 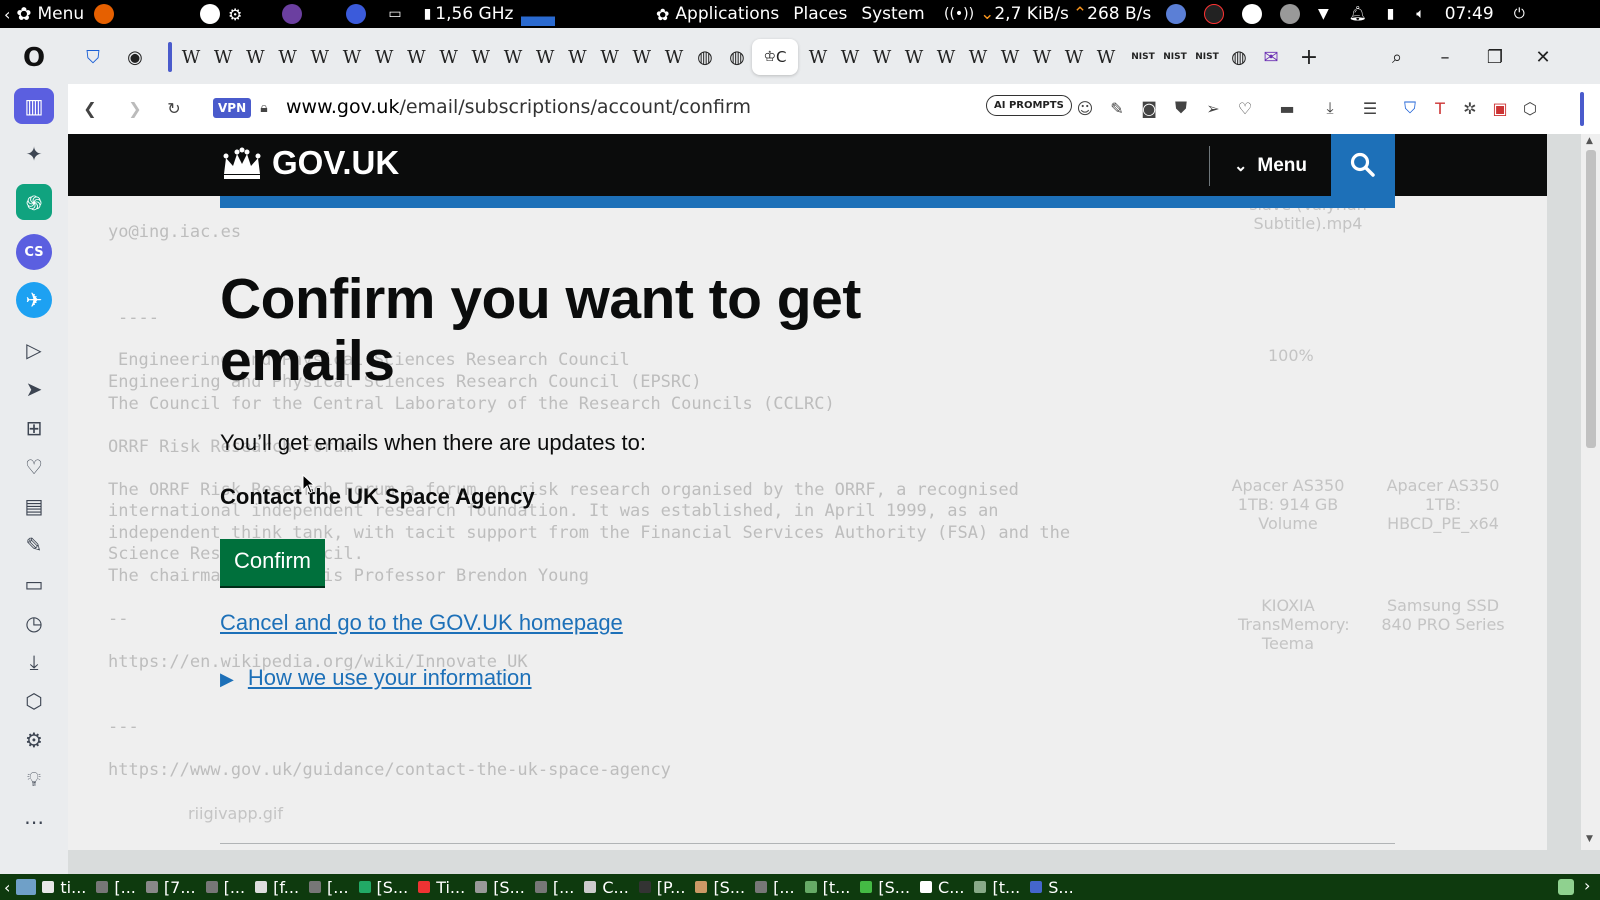 What do you see at coordinates (34, 350) in the screenshot?
I see `sidebar-player-icon: ▷` at bounding box center [34, 350].